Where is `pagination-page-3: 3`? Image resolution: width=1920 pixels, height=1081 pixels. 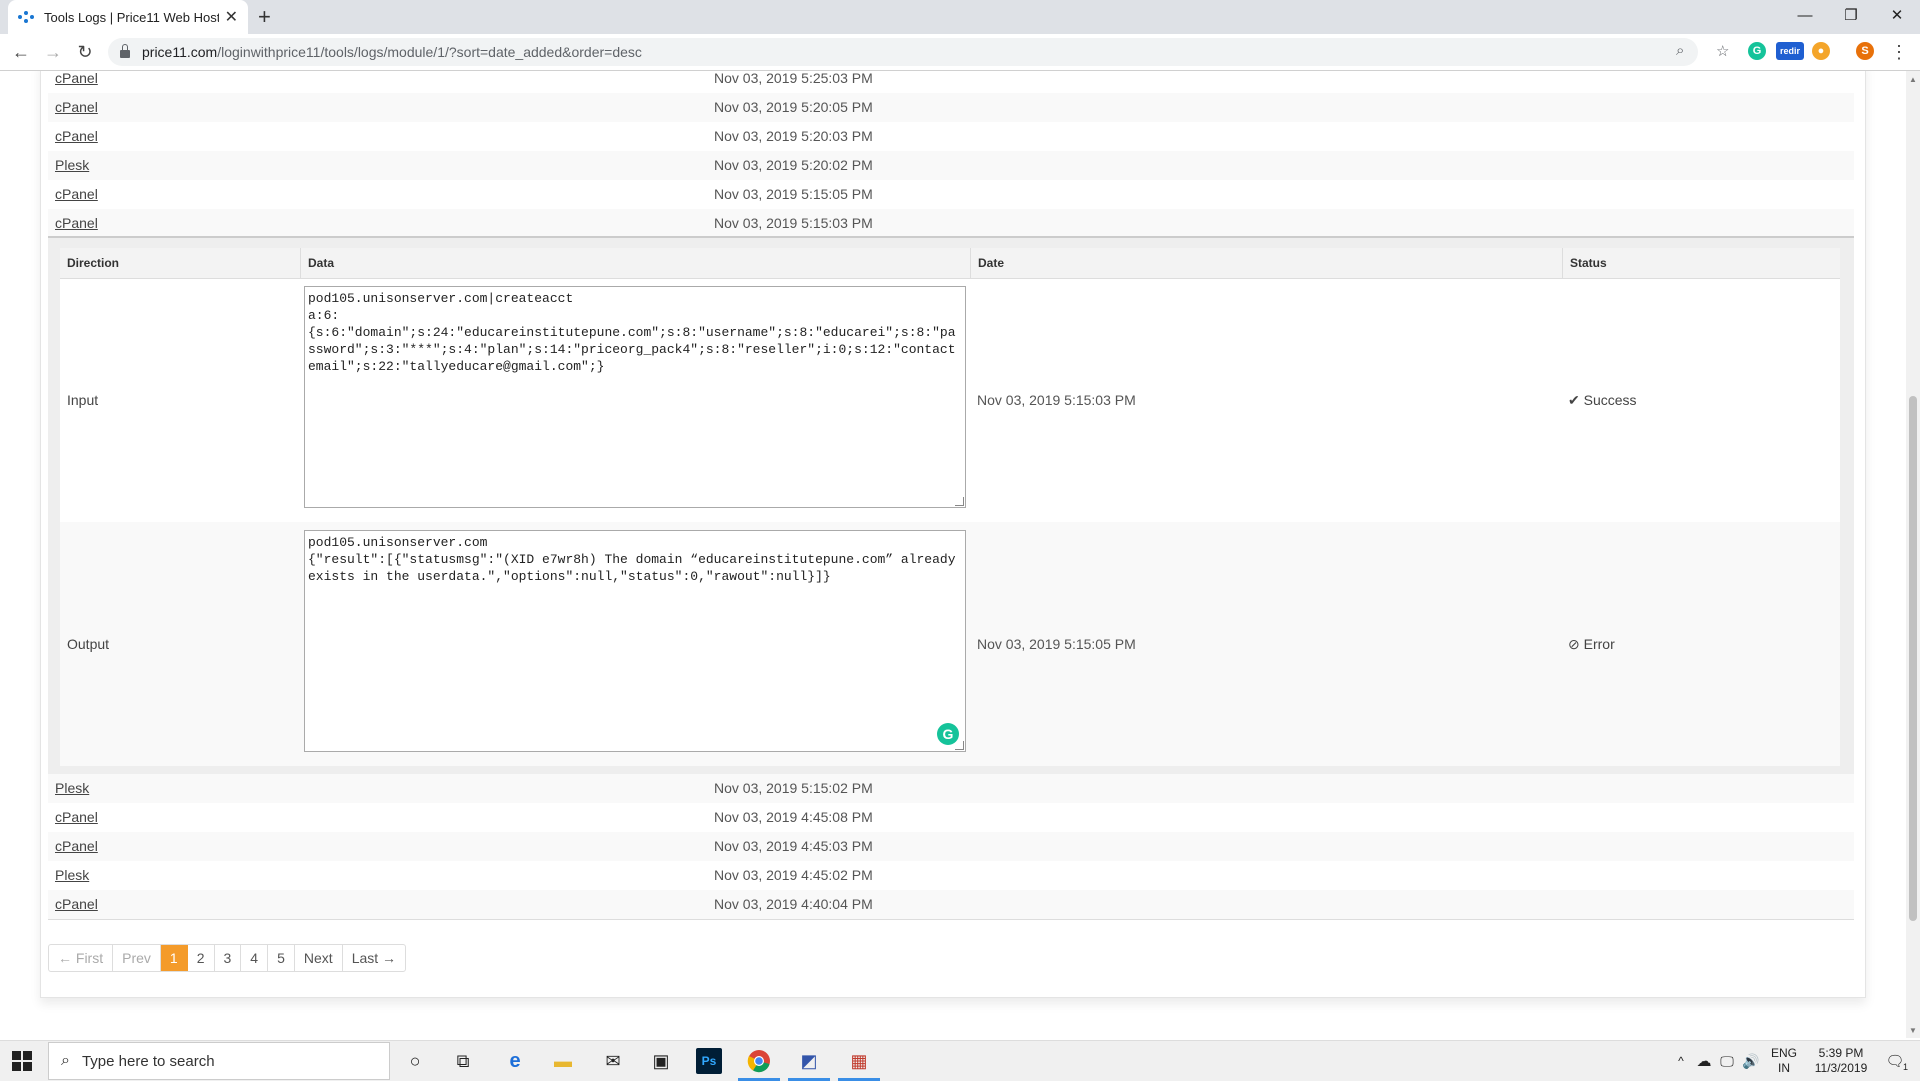 pagination-page-3: 3 is located at coordinates (228, 958).